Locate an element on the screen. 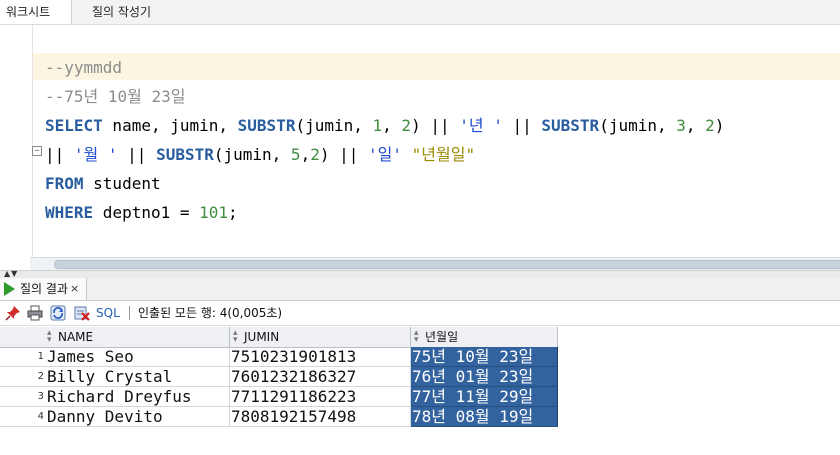 The height and width of the screenshot is (455, 840). editor-tab-bar: 워크시트 질의 작성기 is located at coordinates (420, 12).